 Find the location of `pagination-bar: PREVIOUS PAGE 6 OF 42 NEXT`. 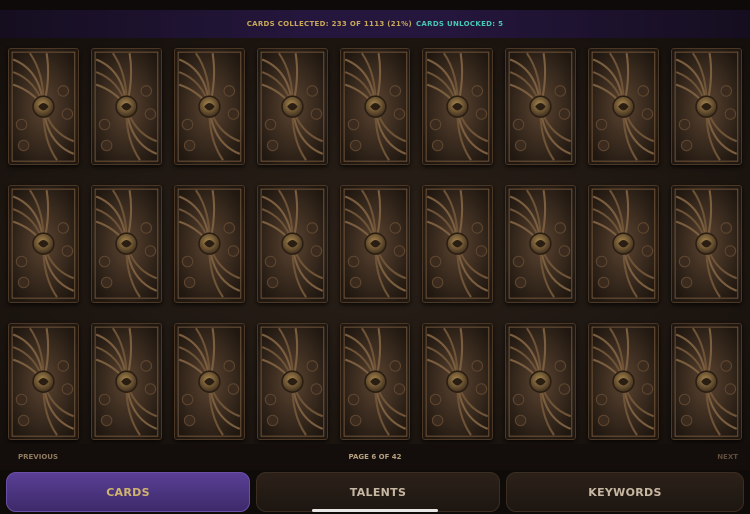

pagination-bar: PREVIOUS PAGE 6 OF 42 NEXT is located at coordinates (375, 457).